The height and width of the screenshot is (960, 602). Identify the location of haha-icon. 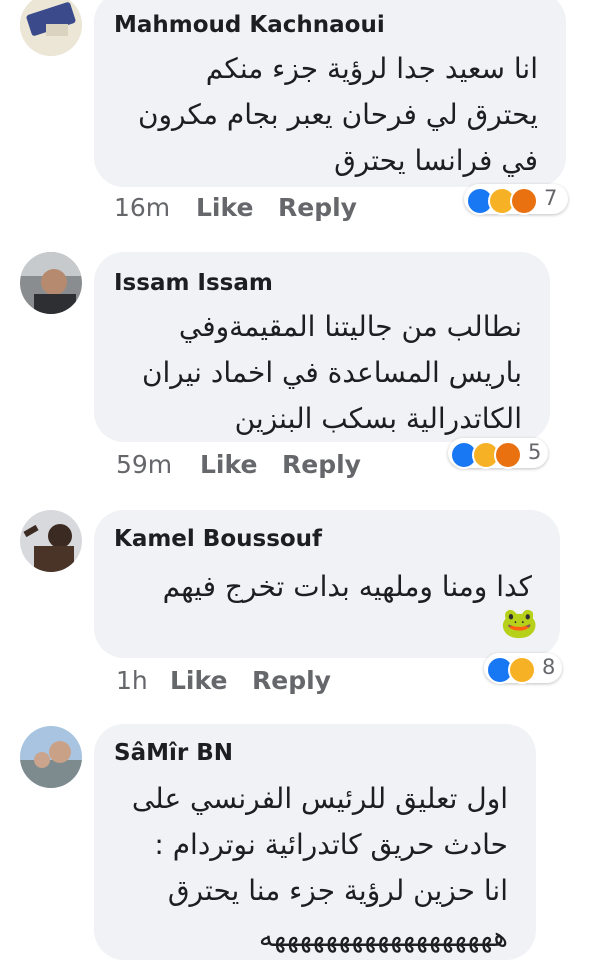
(522, 670).